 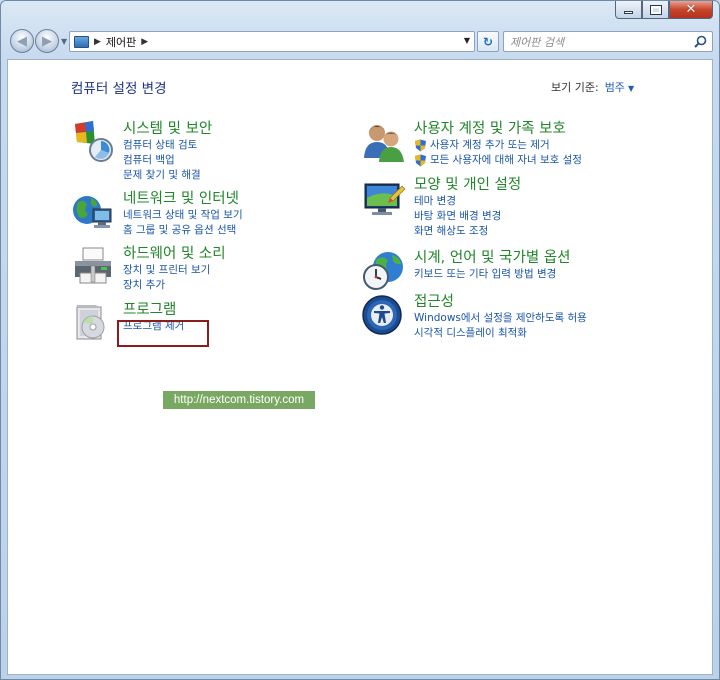 I want to click on printer-icon, so click(x=93, y=267).